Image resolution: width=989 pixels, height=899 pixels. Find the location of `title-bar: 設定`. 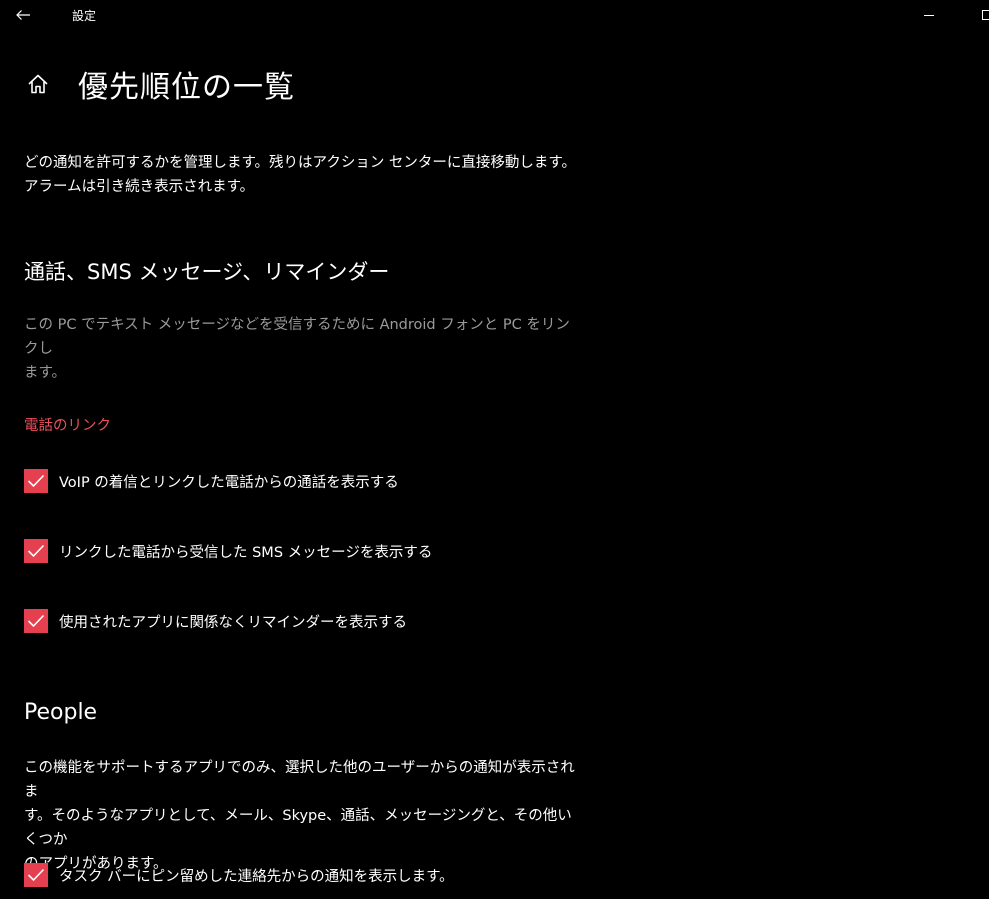

title-bar: 設定 is located at coordinates (494, 16).